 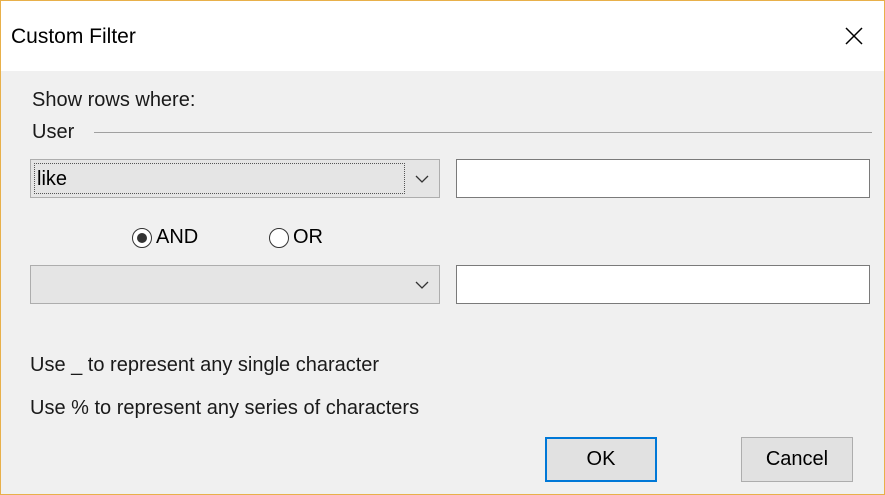 I want to click on close-icon, so click(x=854, y=36).